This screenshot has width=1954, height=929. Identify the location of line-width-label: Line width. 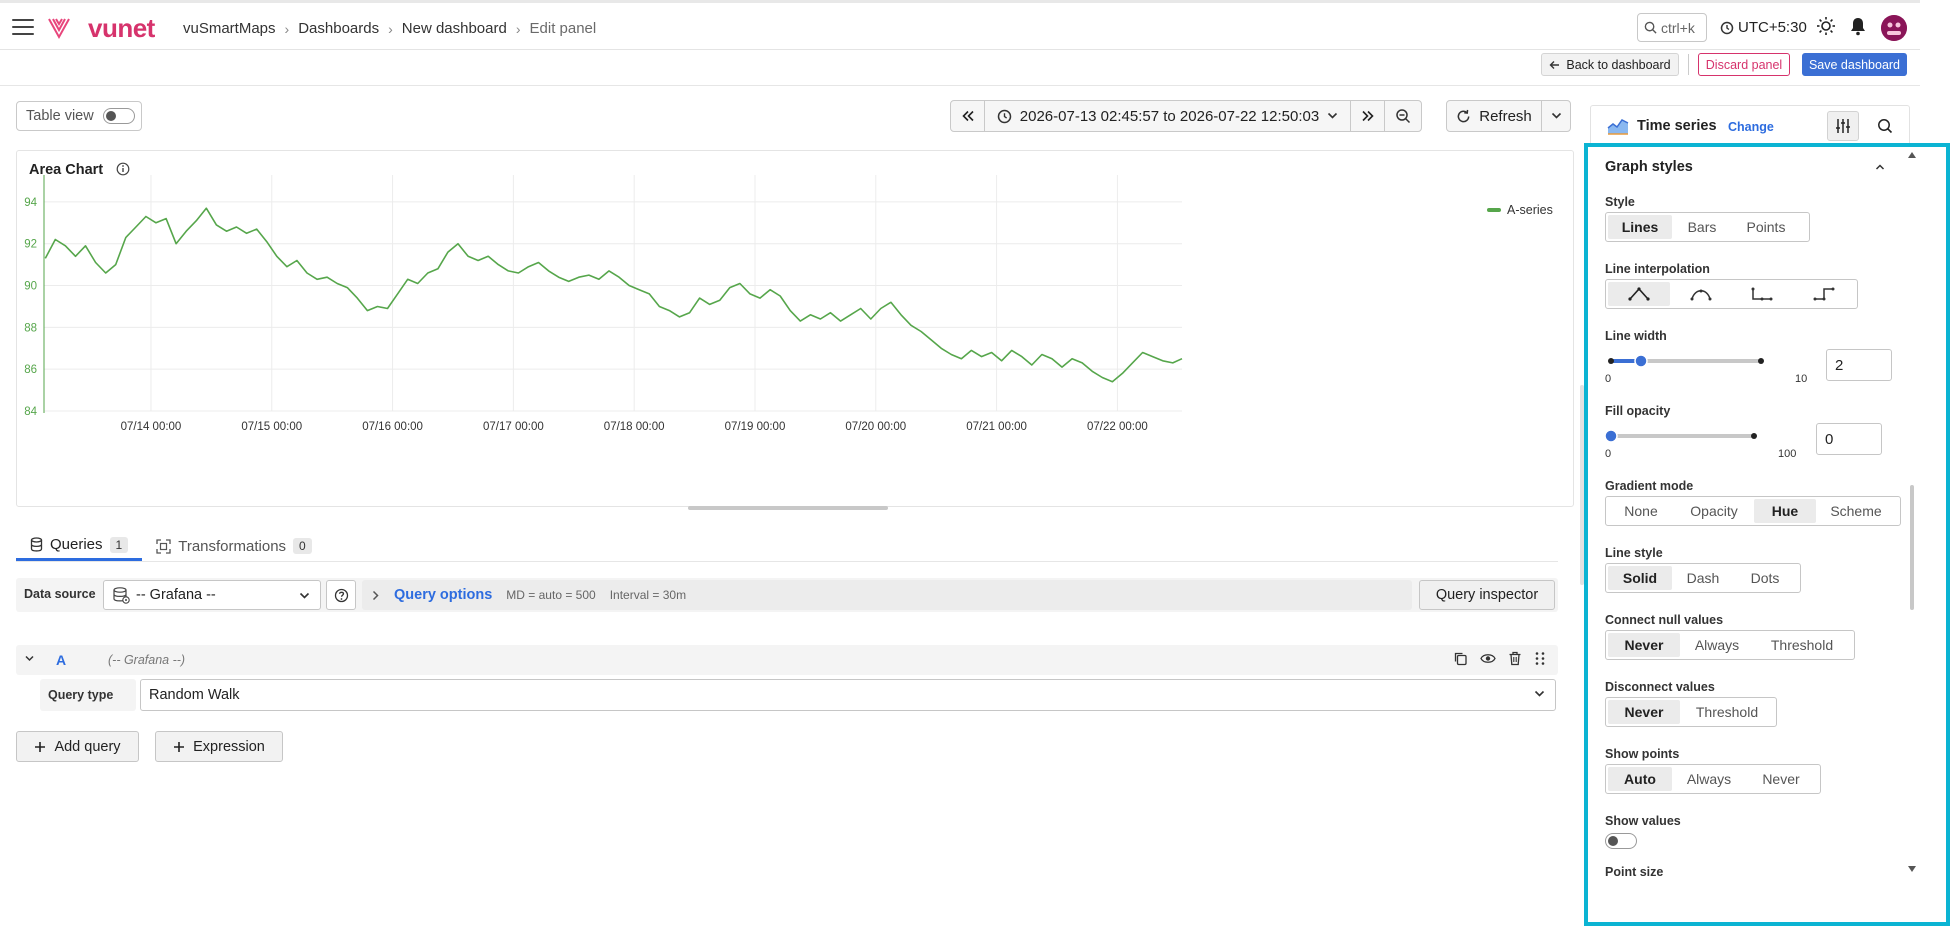
(1636, 336).